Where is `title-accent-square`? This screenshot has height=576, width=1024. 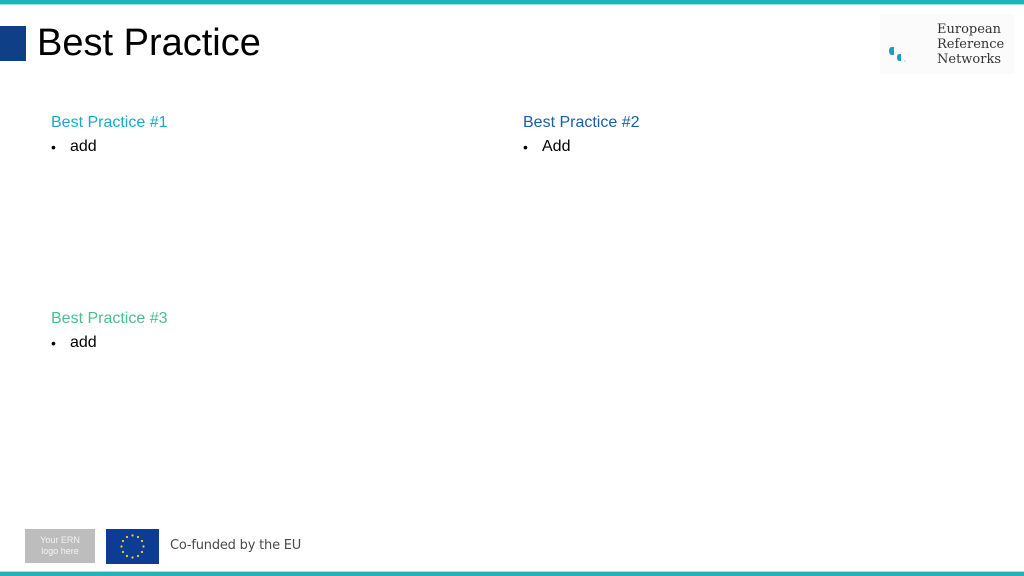 title-accent-square is located at coordinates (13, 43).